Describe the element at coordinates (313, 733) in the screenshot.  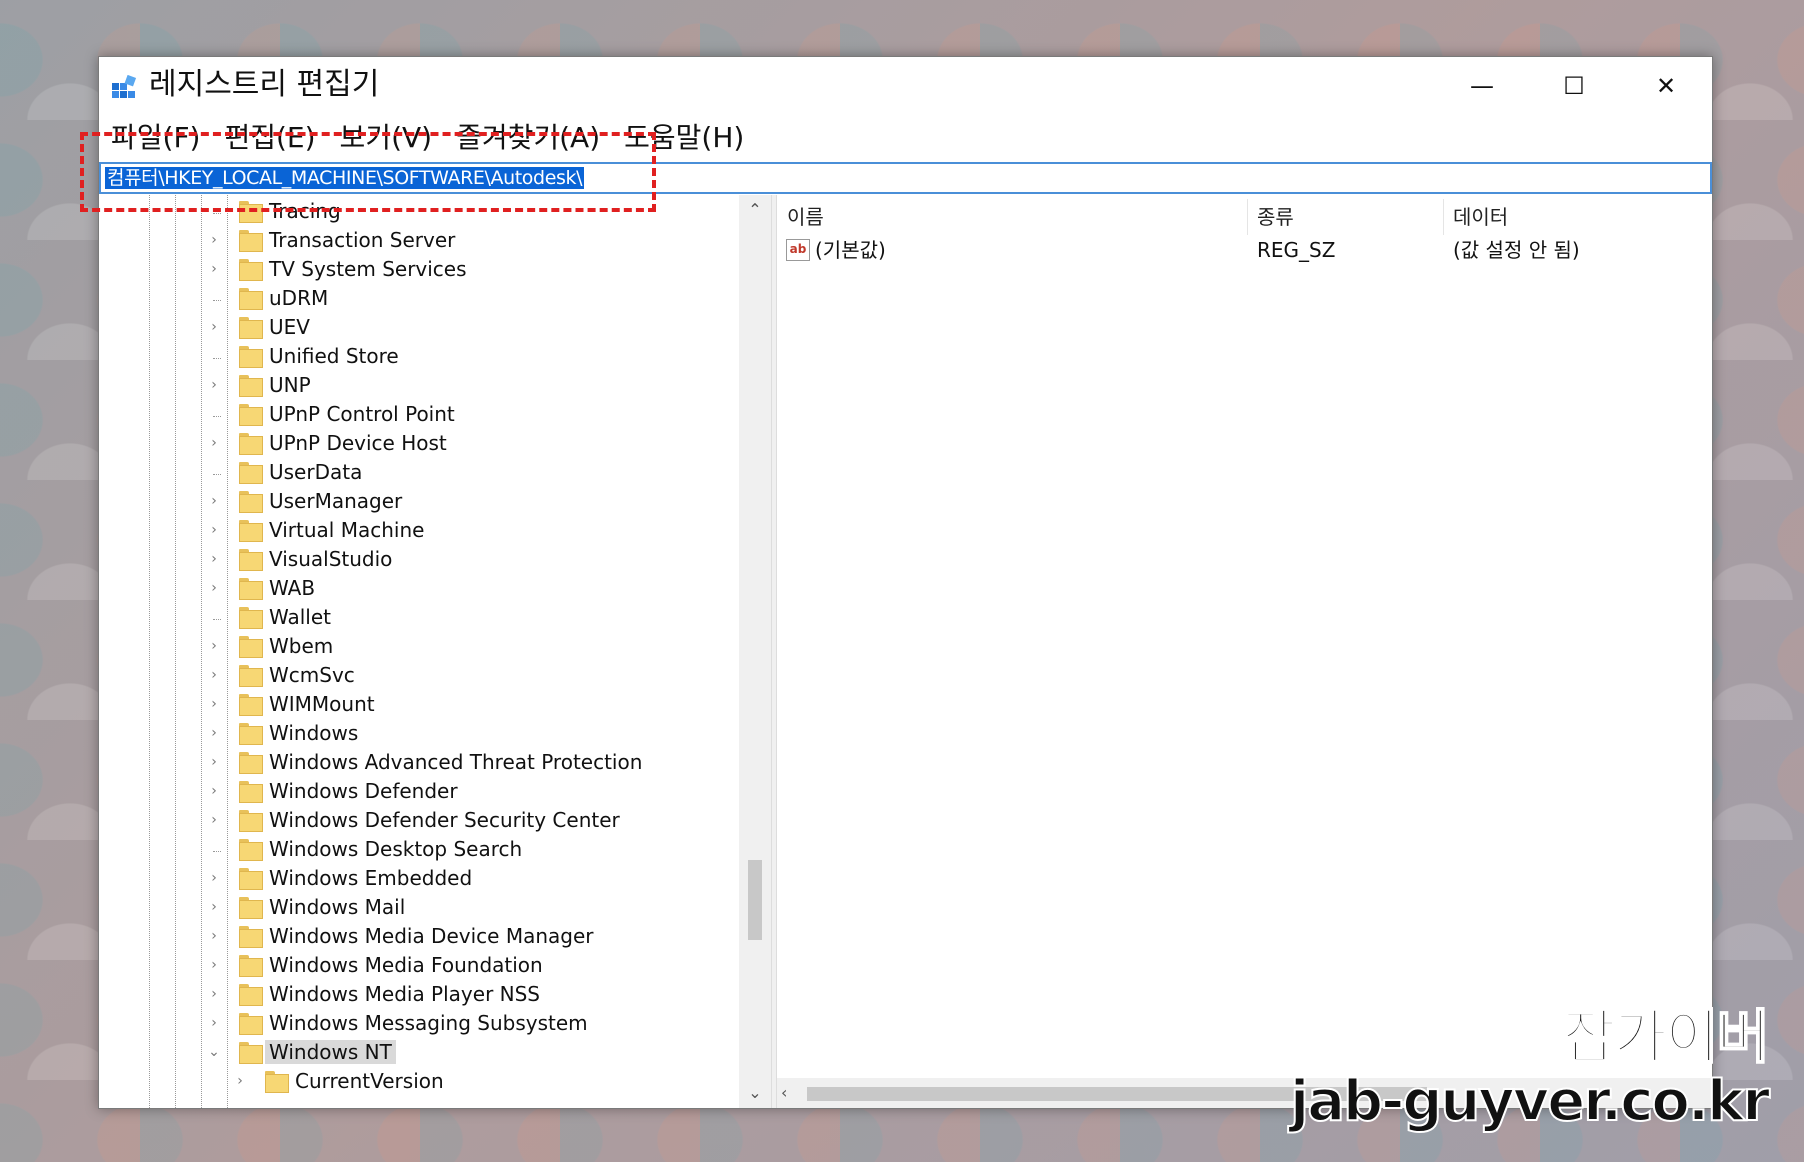
I see `tree-node-label: Windows` at that location.